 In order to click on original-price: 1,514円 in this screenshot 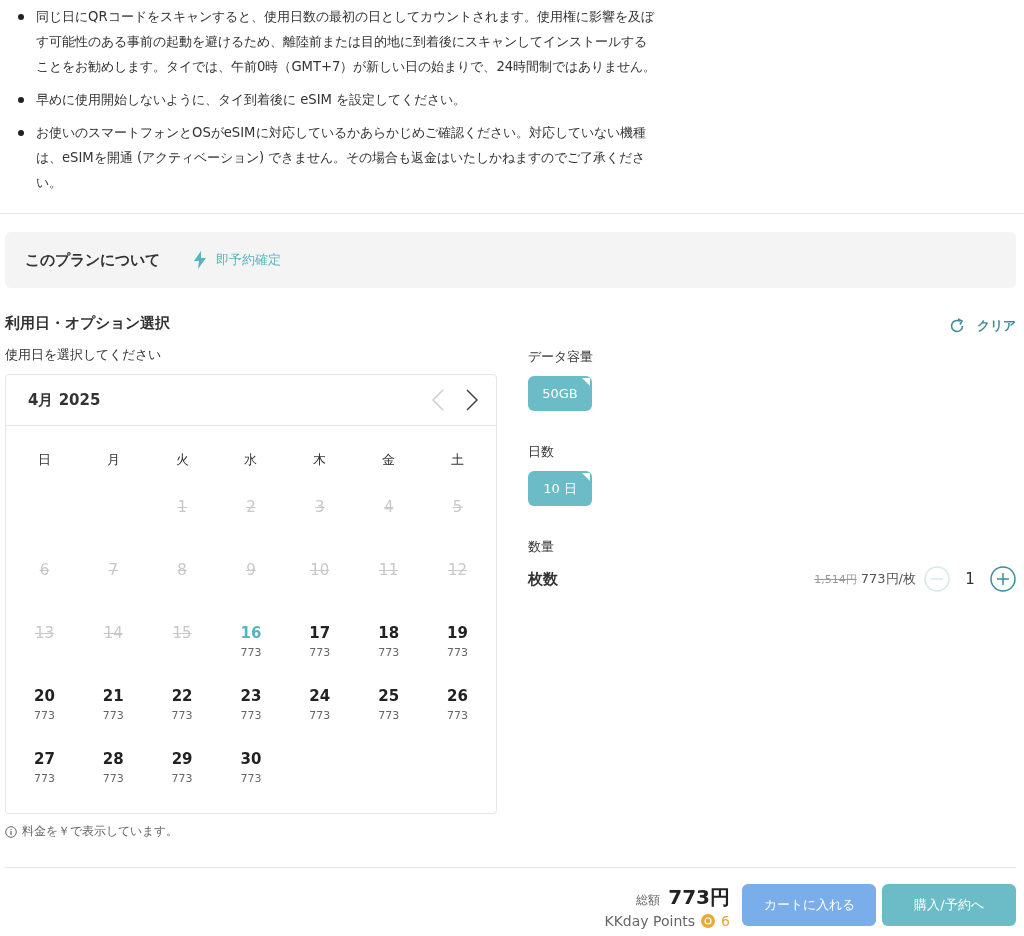, I will do `click(835, 579)`.